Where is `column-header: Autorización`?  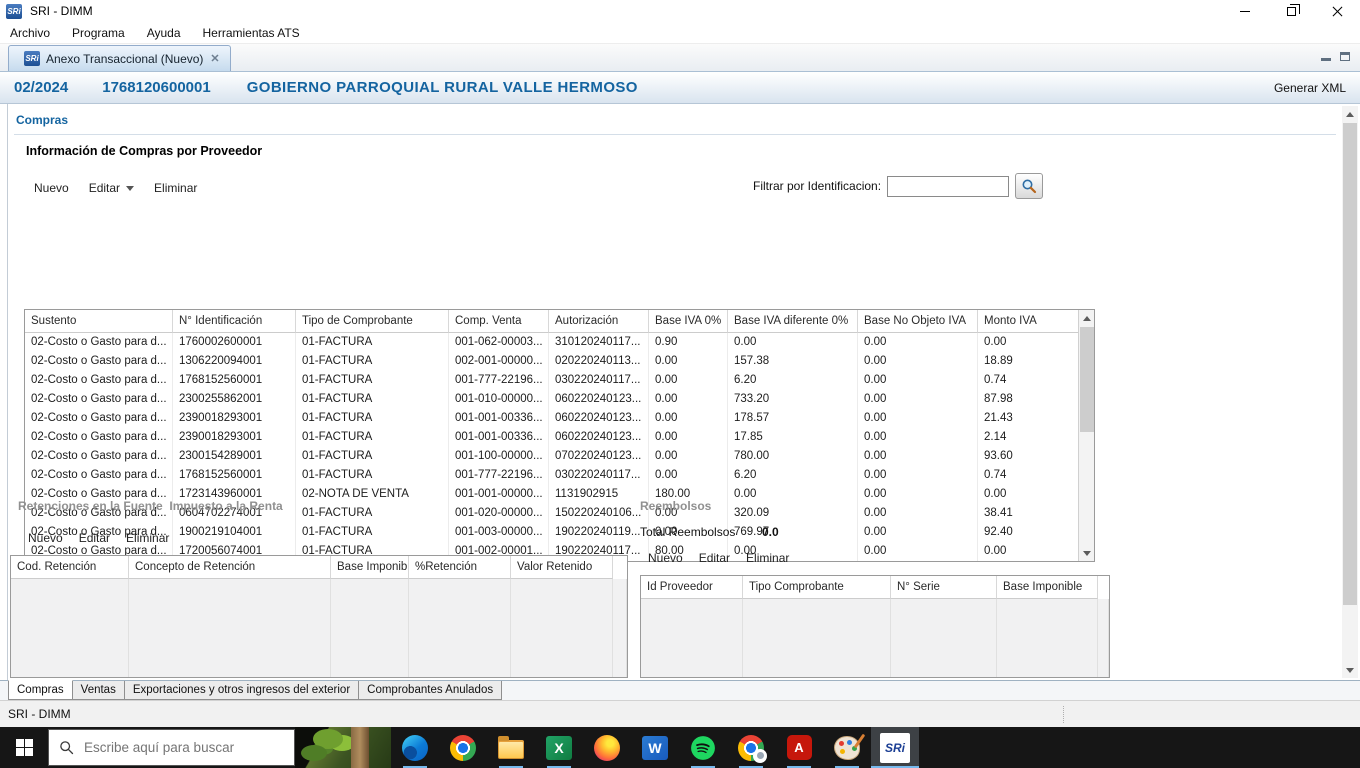 column-header: Autorización is located at coordinates (599, 321).